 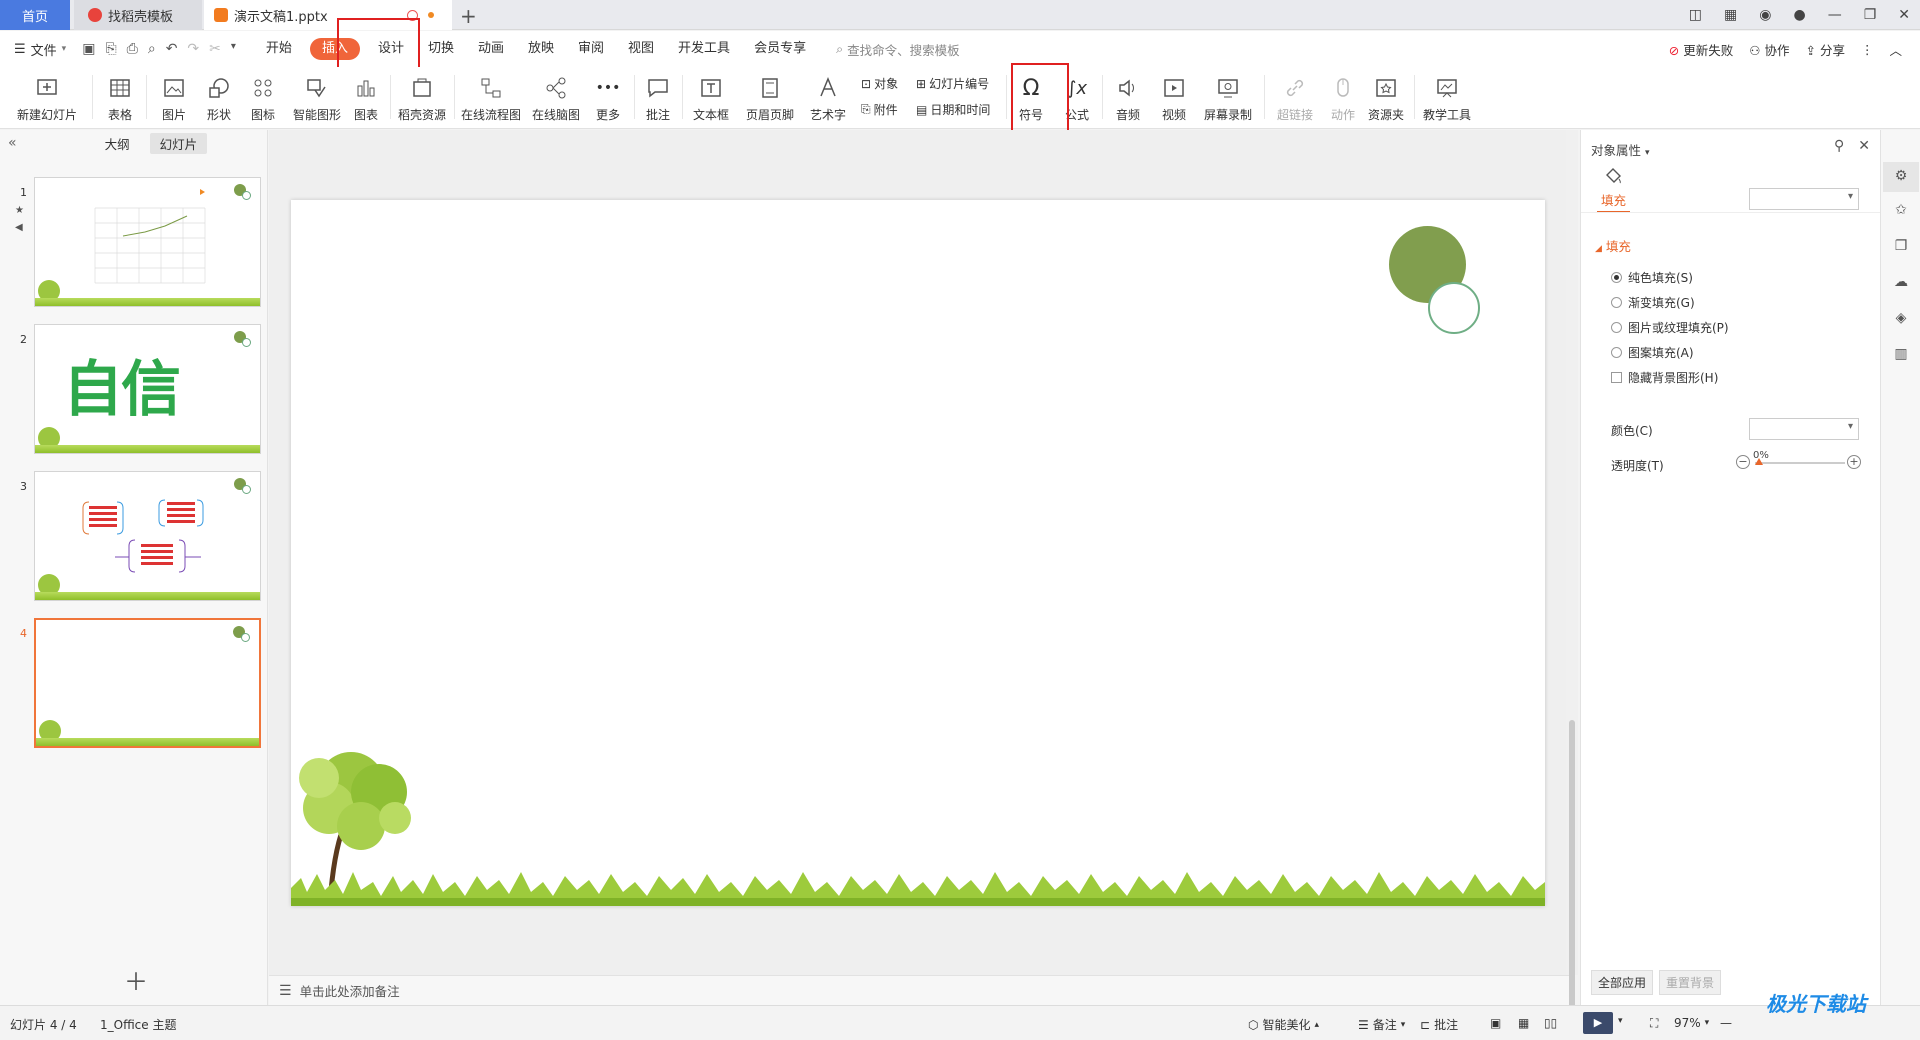 What do you see at coordinates (12, 143) in the screenshot?
I see `collapse-pane-icon: «` at bounding box center [12, 143].